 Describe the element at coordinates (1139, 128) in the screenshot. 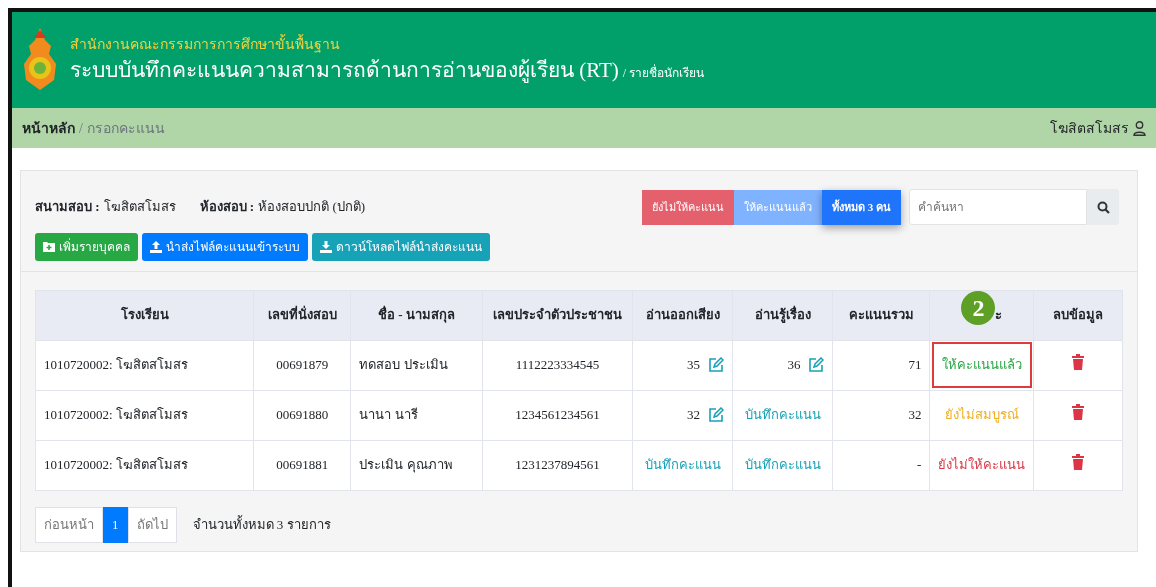

I see `user-icon` at that location.